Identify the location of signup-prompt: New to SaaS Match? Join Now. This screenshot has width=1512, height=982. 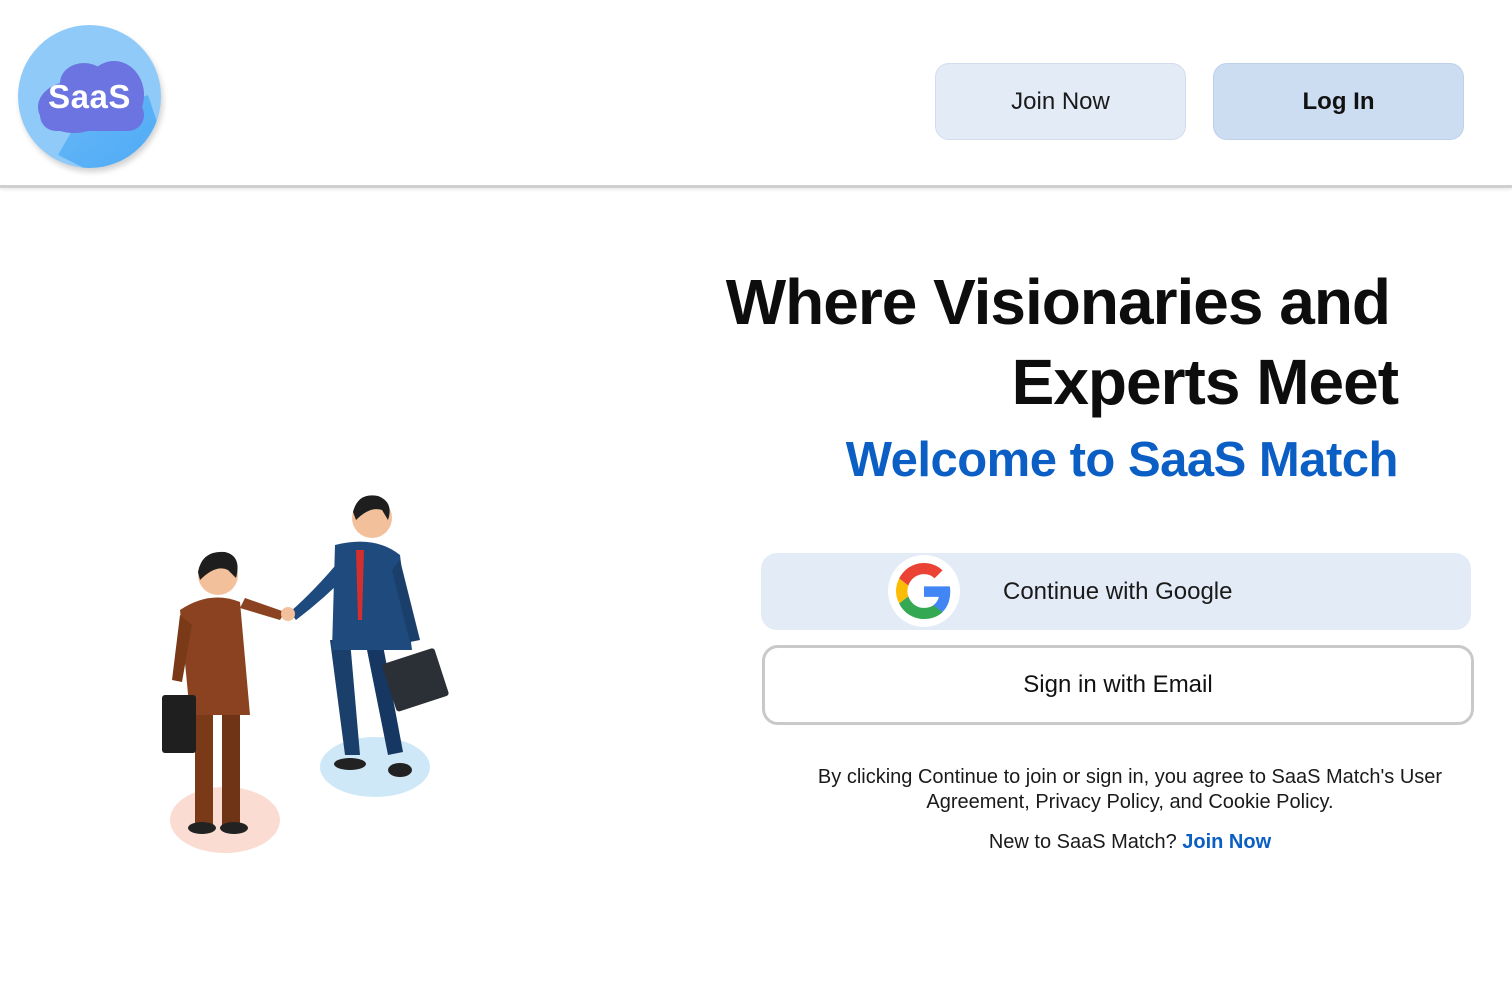
(1130, 842).